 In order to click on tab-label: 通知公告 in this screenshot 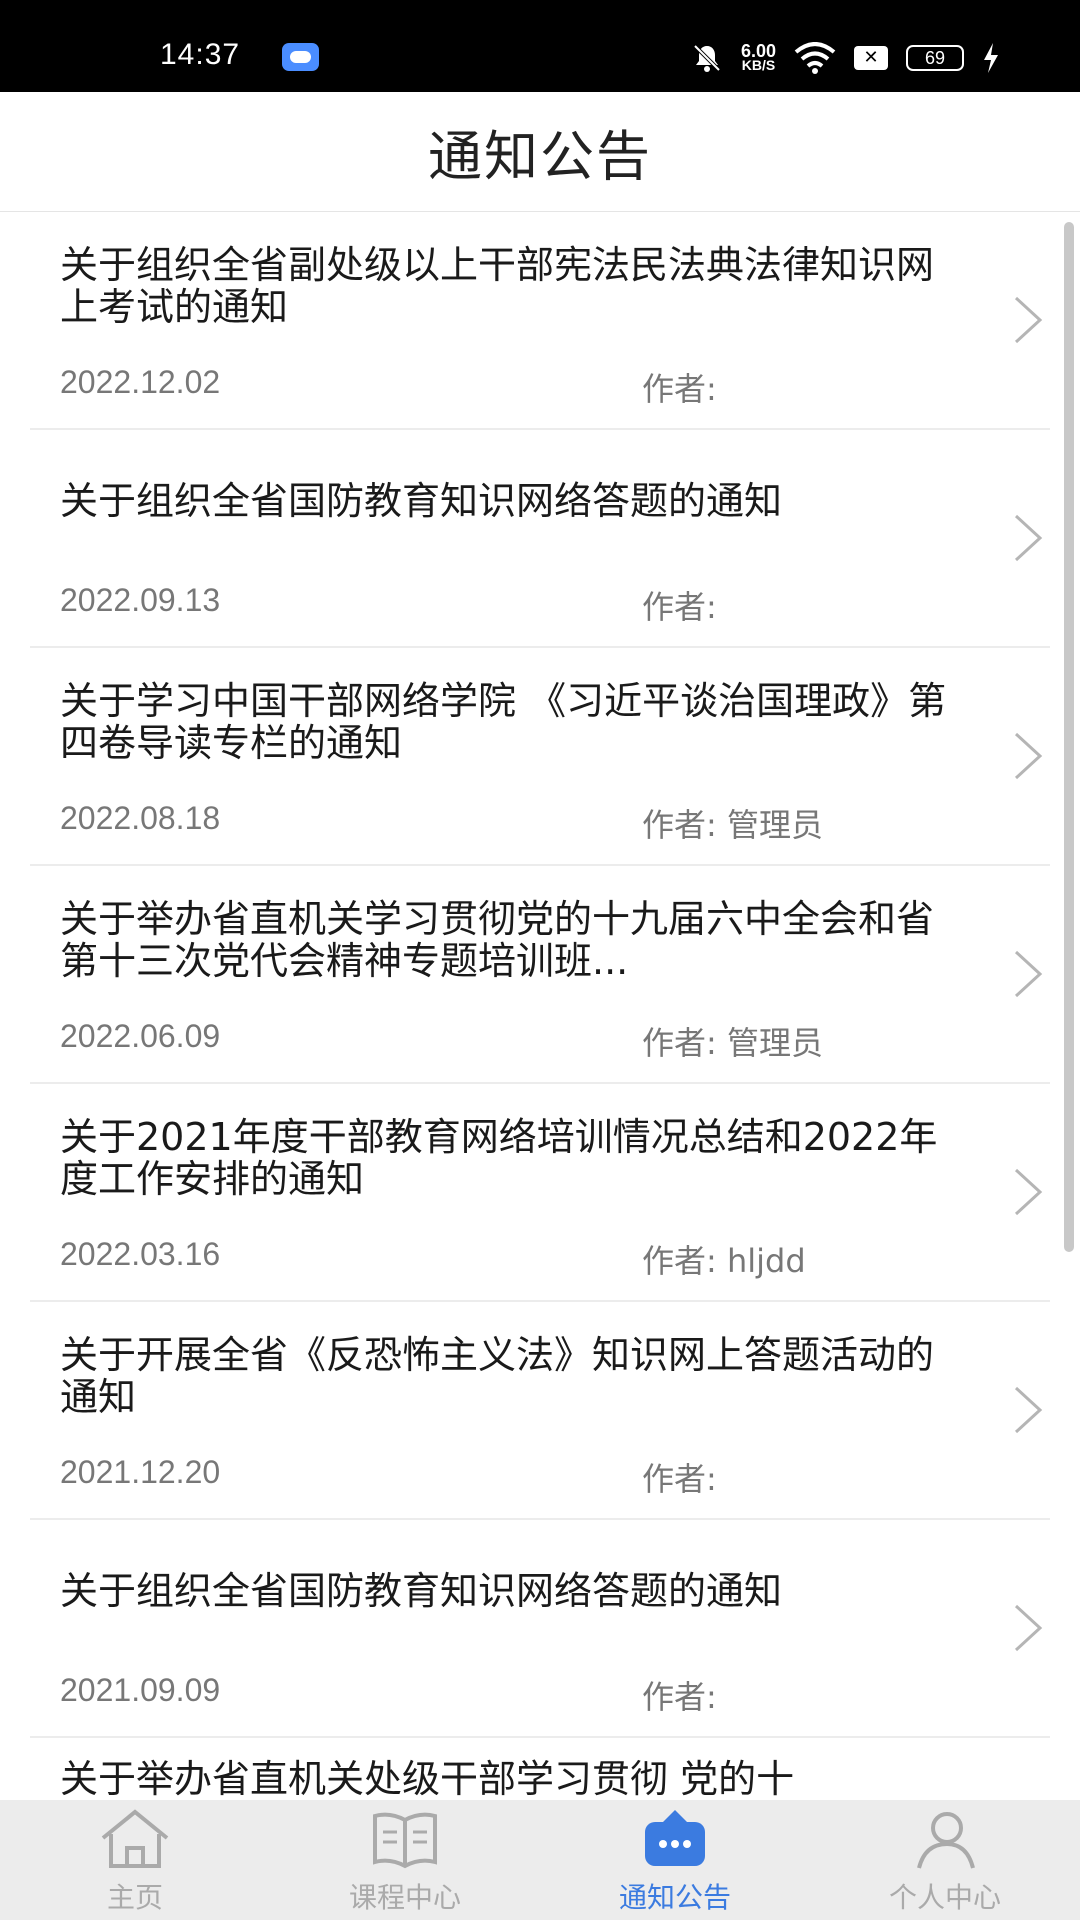, I will do `click(674, 1897)`.